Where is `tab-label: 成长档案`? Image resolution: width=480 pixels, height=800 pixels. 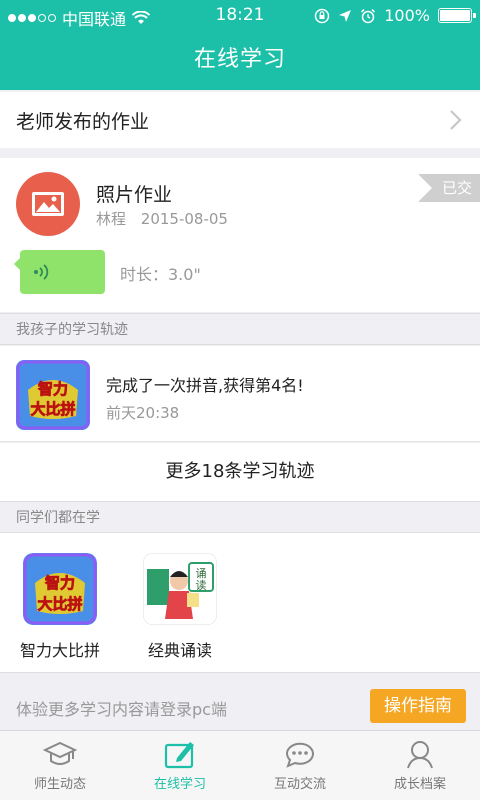
tab-label: 成长档案 is located at coordinates (419, 784).